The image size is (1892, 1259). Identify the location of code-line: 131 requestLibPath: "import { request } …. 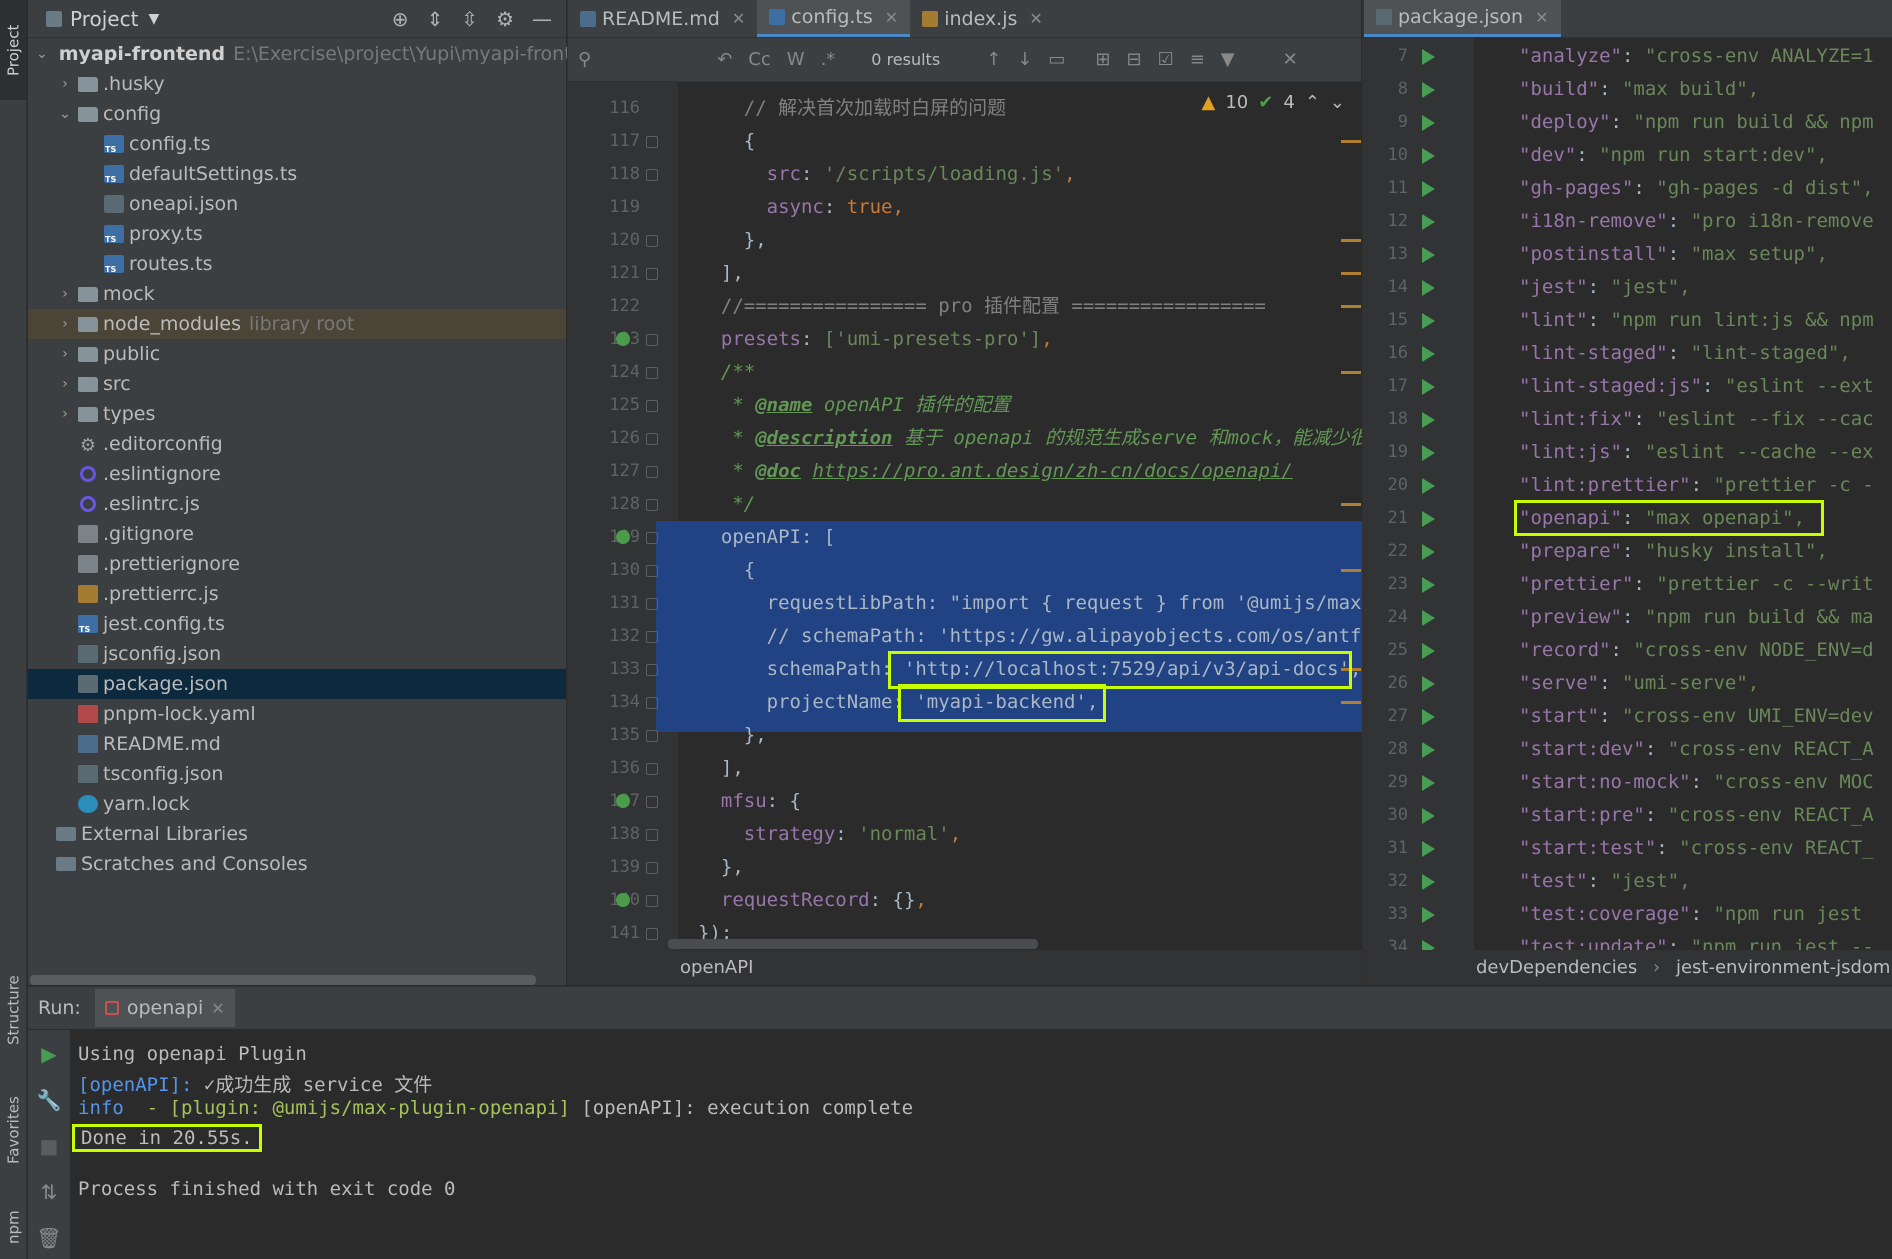
(965, 603).